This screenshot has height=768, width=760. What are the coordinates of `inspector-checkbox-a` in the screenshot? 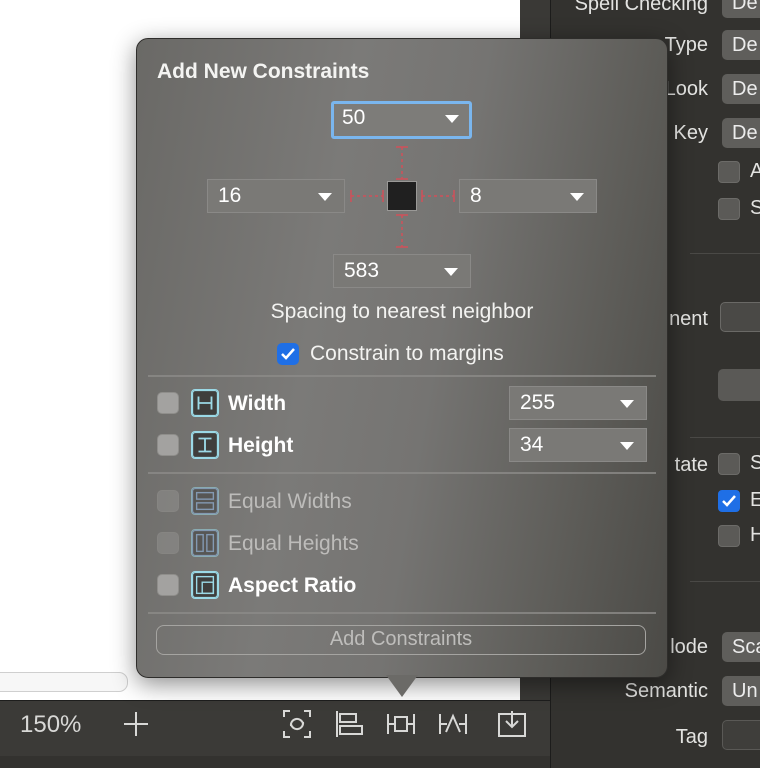 It's located at (729, 172).